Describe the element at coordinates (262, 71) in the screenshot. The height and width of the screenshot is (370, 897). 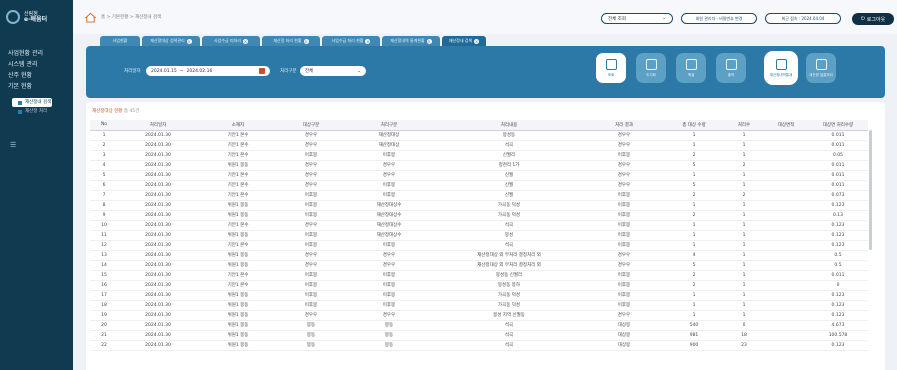
I see `calendar-icon` at that location.